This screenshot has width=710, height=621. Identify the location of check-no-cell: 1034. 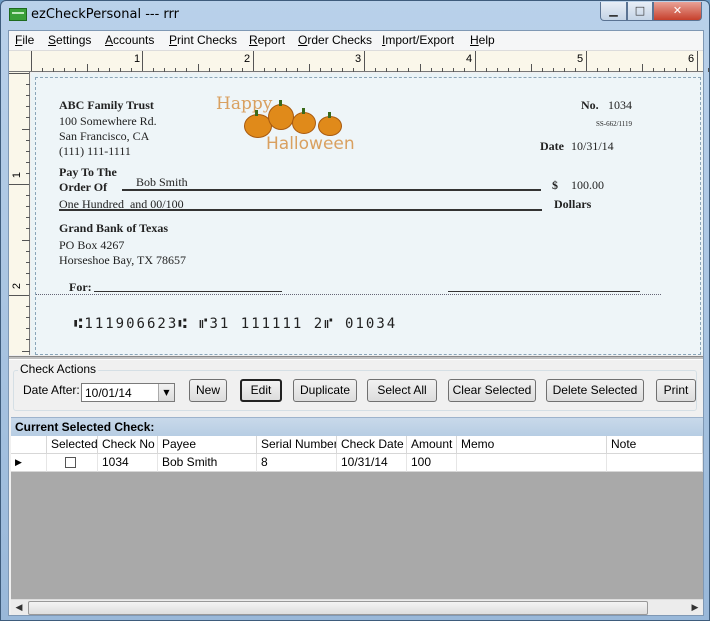
(128, 463).